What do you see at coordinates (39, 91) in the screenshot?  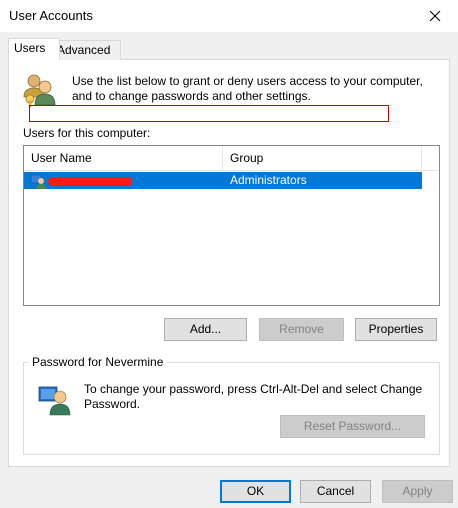 I see `users-icon` at bounding box center [39, 91].